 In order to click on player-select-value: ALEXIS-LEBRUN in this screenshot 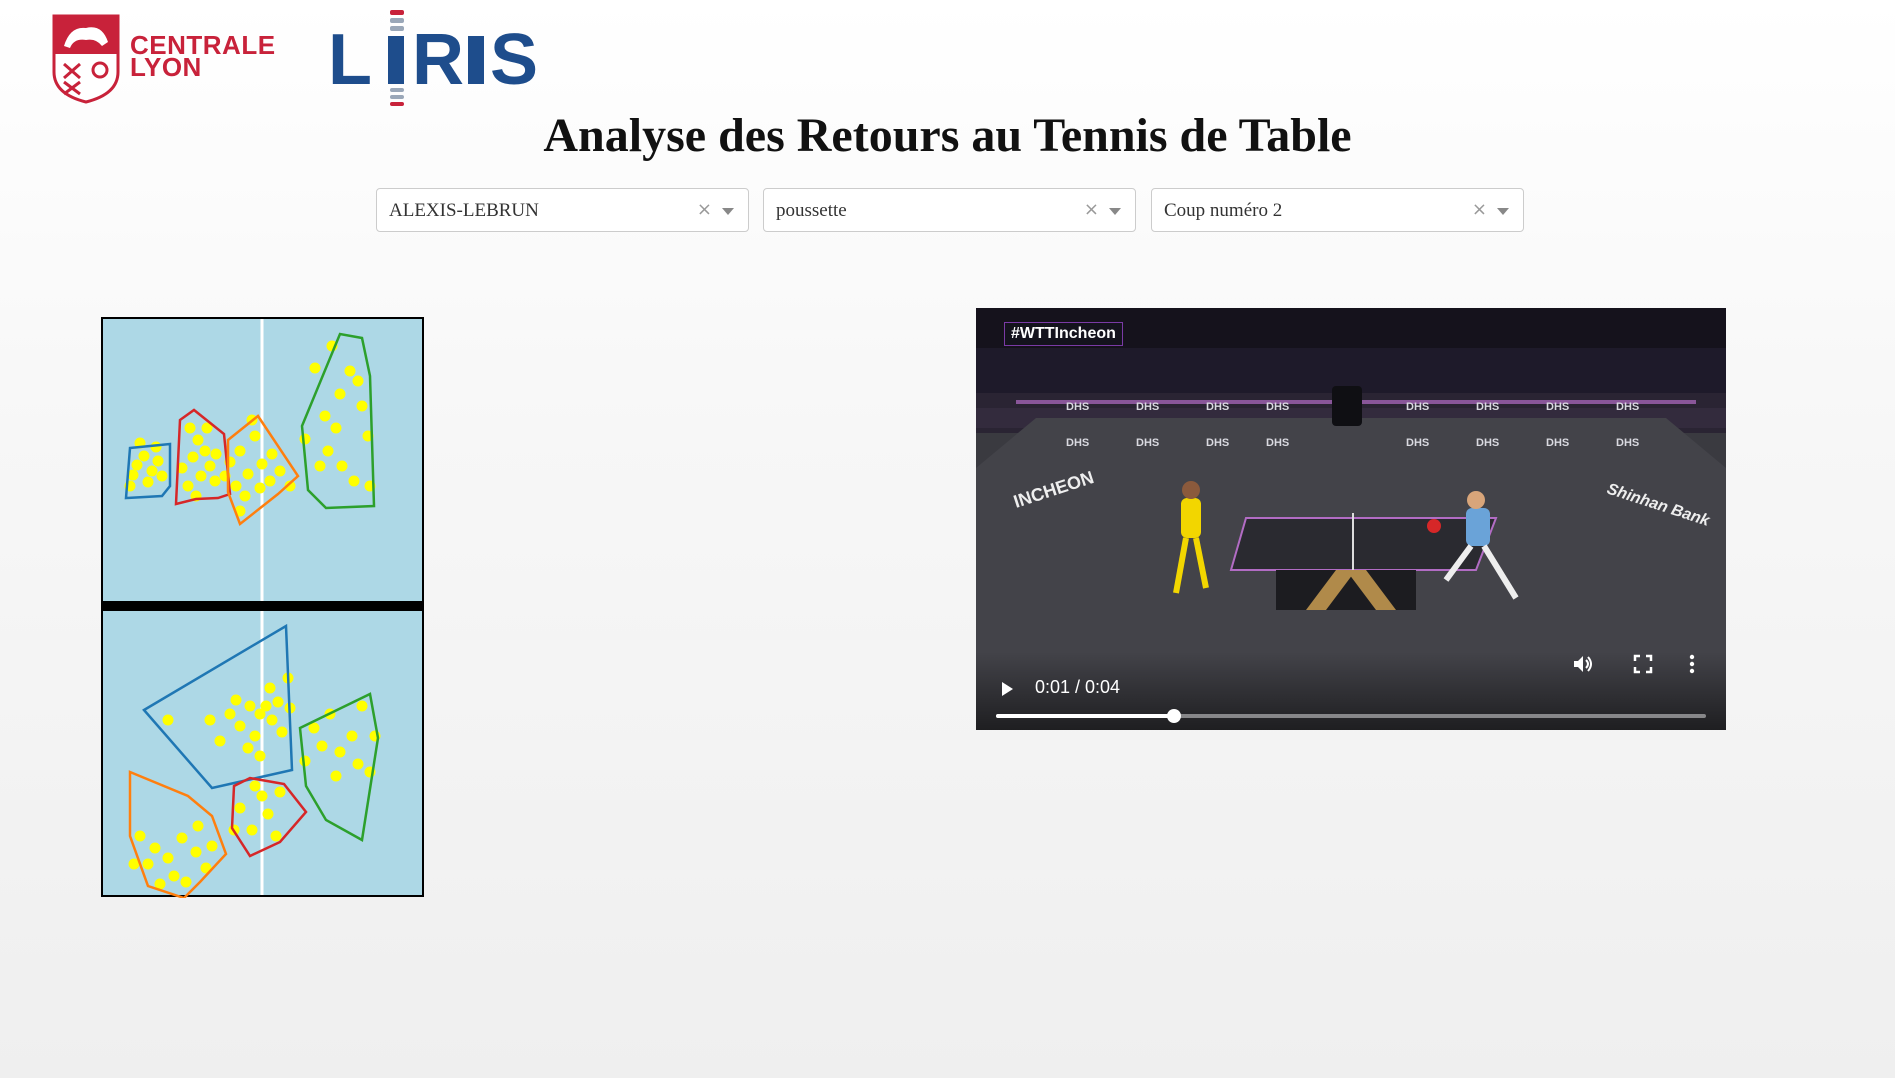, I will do `click(464, 210)`.